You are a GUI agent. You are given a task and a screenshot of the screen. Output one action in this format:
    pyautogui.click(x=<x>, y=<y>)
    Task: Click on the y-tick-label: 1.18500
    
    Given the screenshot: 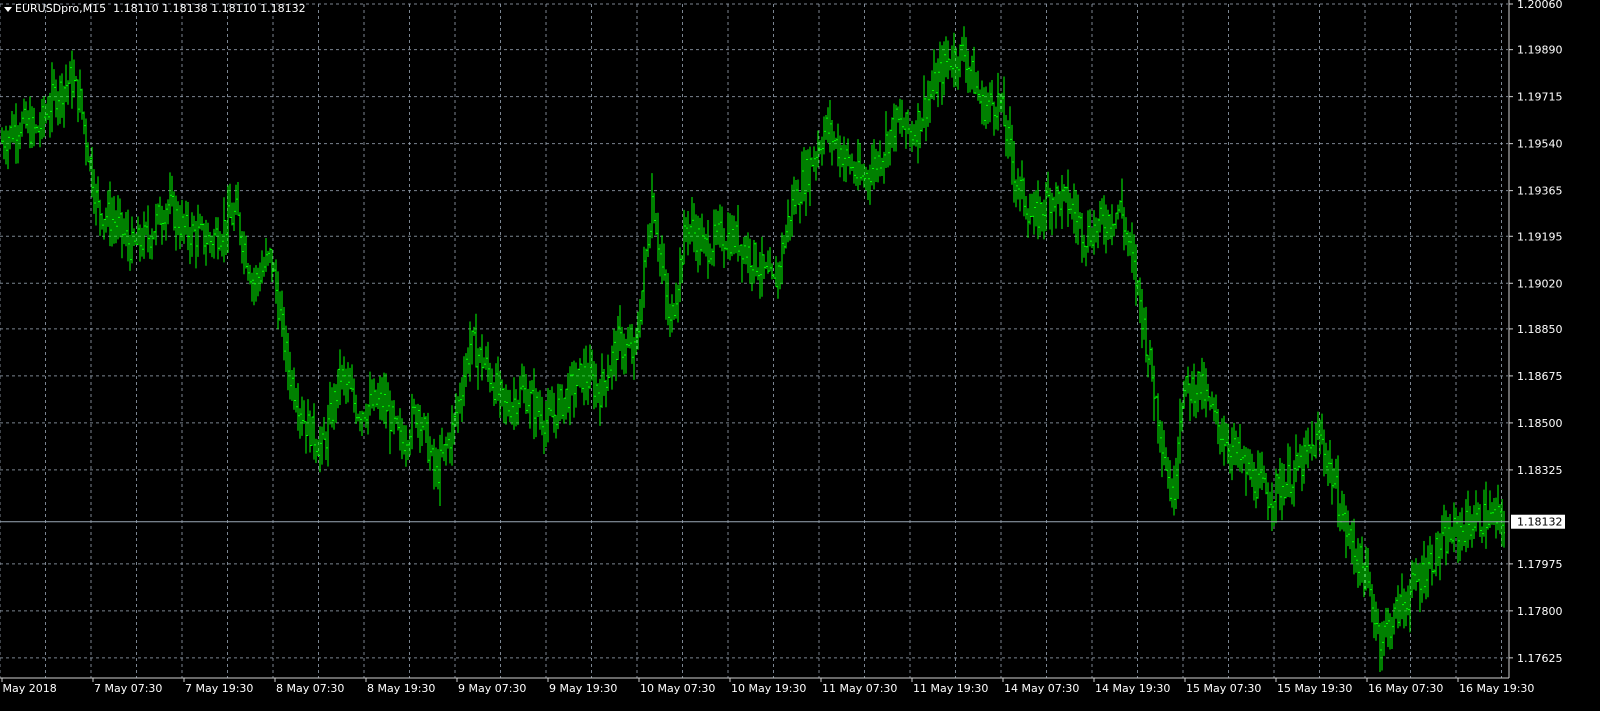 What is the action you would take?
    pyautogui.click(x=1540, y=423)
    